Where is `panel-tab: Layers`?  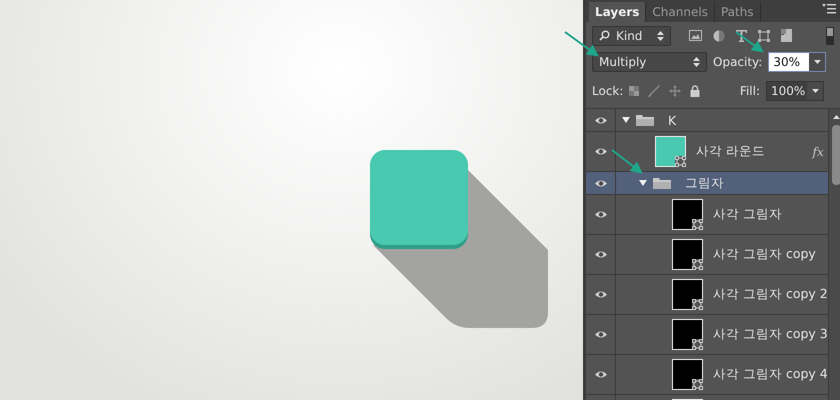 panel-tab: Layers is located at coordinates (617, 12).